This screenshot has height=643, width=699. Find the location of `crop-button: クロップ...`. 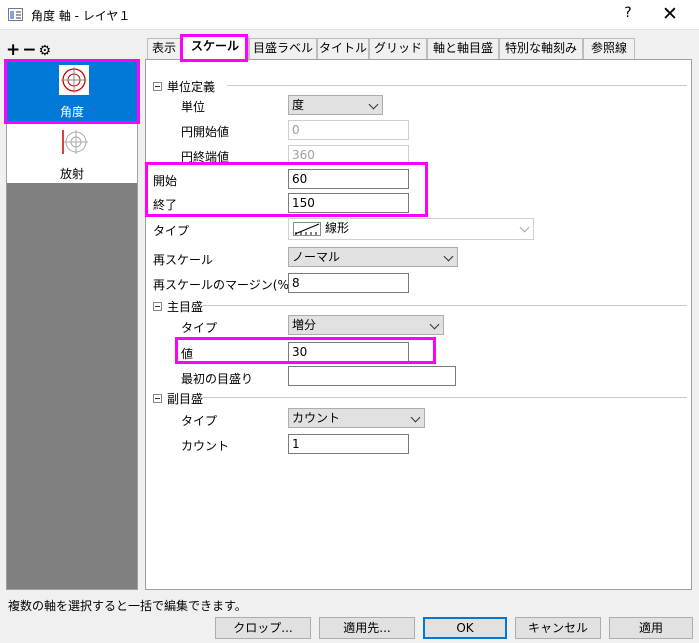

crop-button: クロップ... is located at coordinates (263, 628).